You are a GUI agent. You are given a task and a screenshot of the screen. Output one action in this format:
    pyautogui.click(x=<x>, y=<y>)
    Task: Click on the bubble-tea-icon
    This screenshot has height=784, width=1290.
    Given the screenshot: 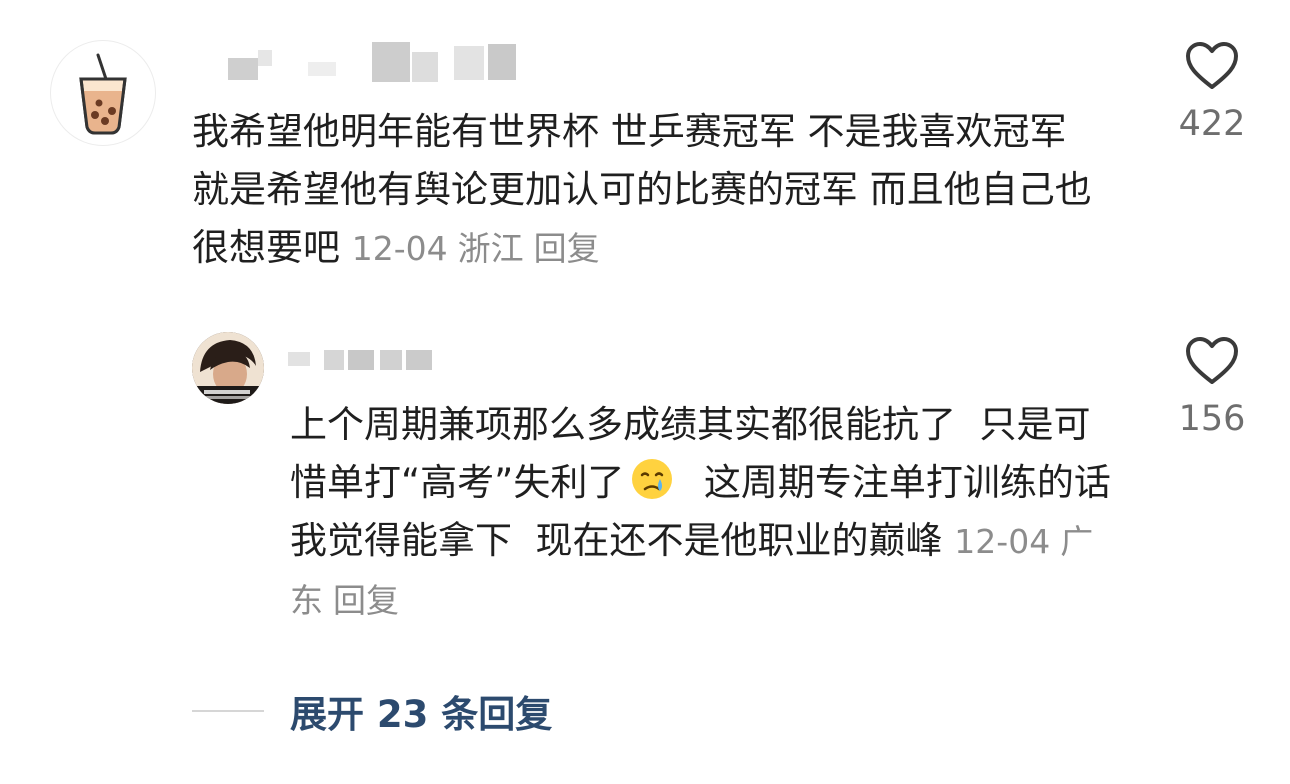 What is the action you would take?
    pyautogui.click(x=103, y=94)
    